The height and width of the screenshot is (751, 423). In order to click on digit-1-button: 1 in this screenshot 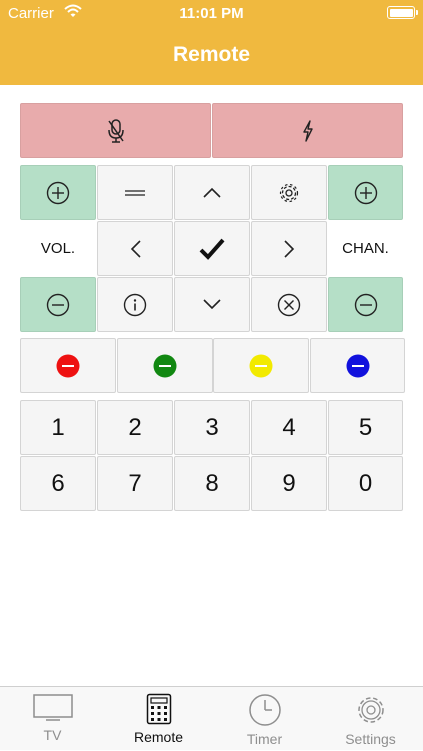, I will do `click(58, 427)`.